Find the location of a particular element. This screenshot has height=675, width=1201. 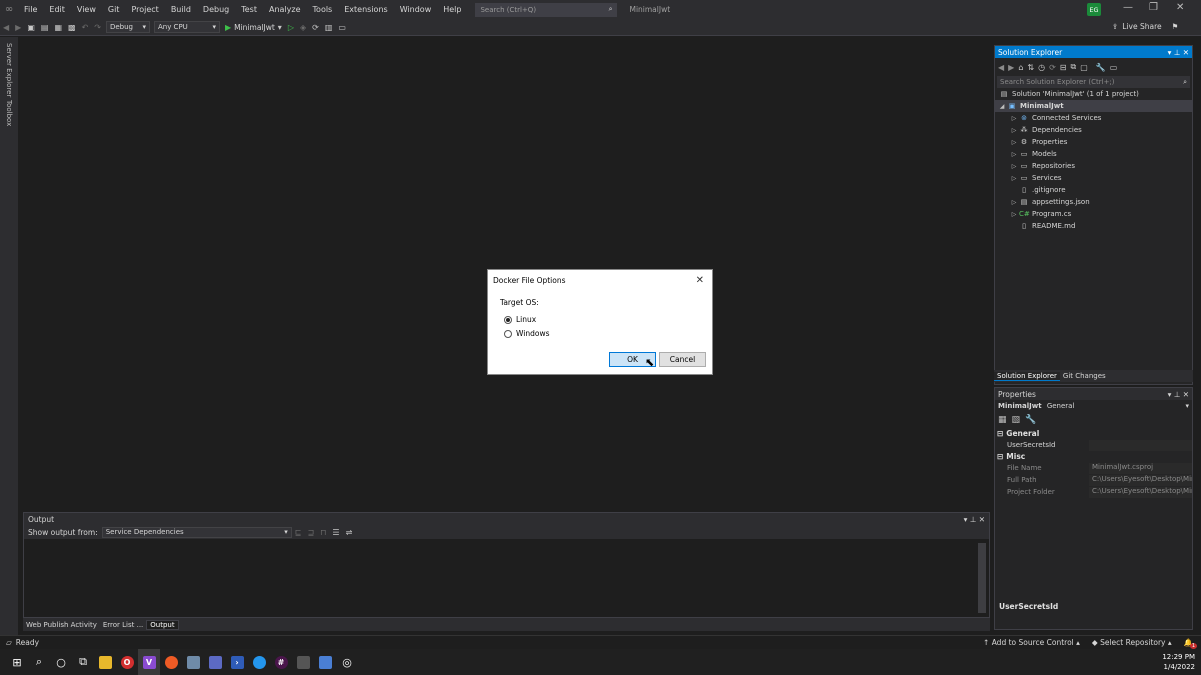

sql-server-icon is located at coordinates (193, 662).